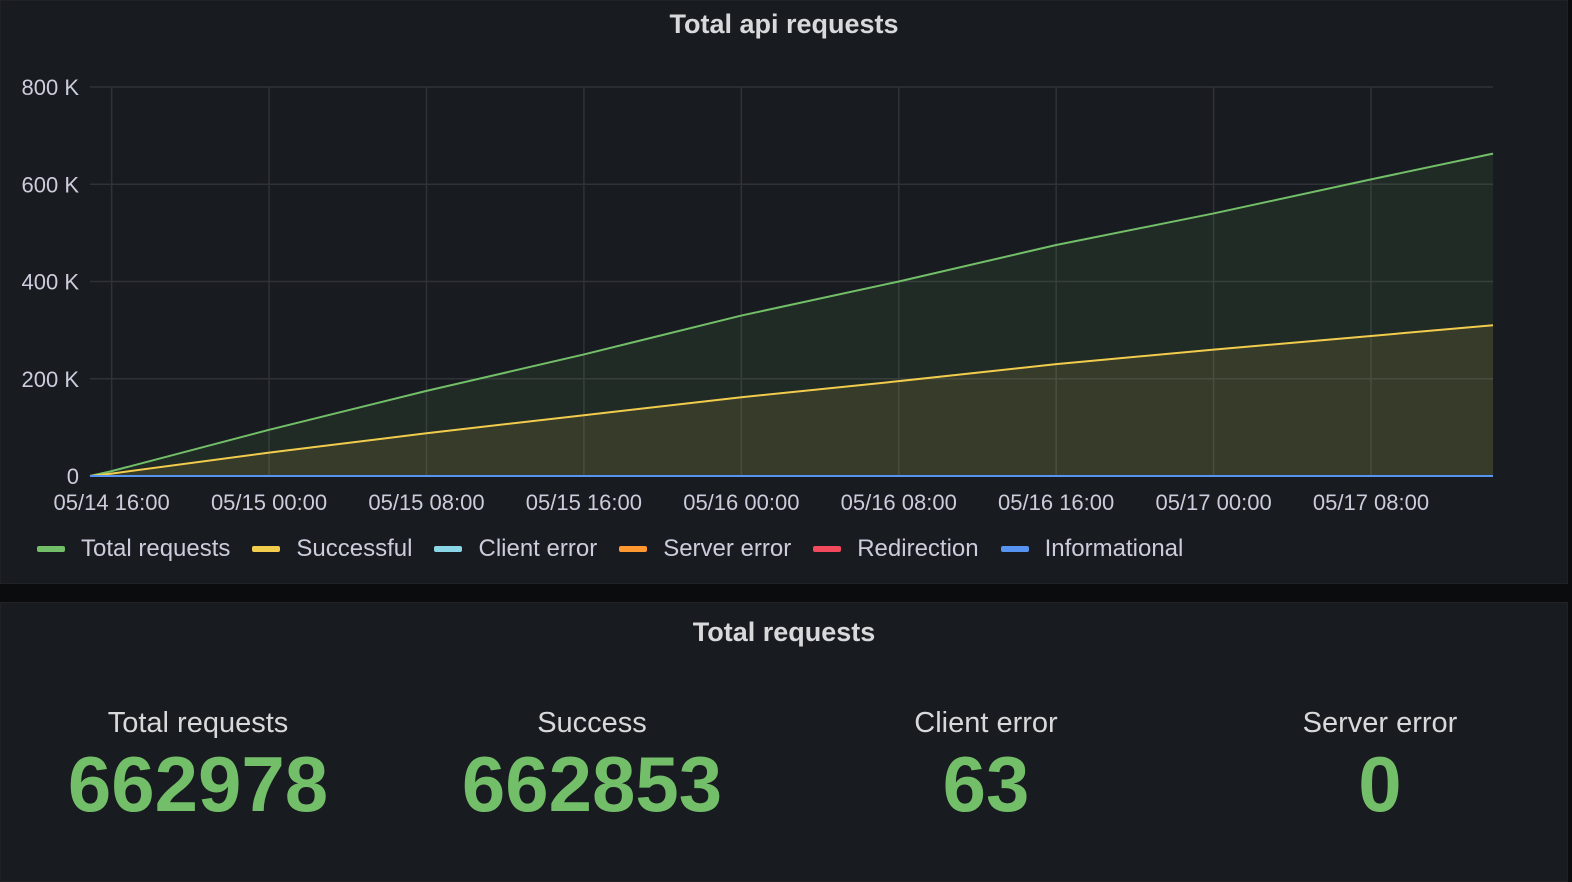 This screenshot has width=1572, height=882. What do you see at coordinates (51, 282) in the screenshot?
I see `y-tick-label: 400 K` at bounding box center [51, 282].